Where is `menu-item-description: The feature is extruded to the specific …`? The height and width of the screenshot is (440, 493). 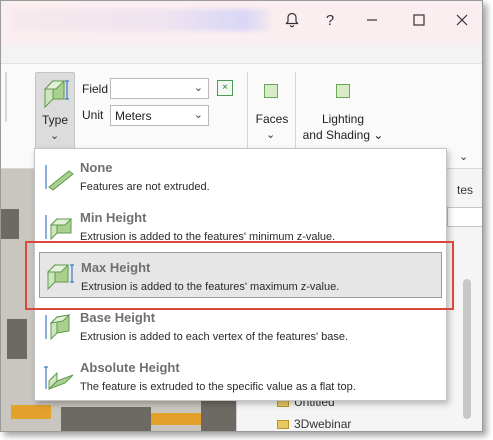
menu-item-description: The feature is extruded to the specific … is located at coordinates (218, 387).